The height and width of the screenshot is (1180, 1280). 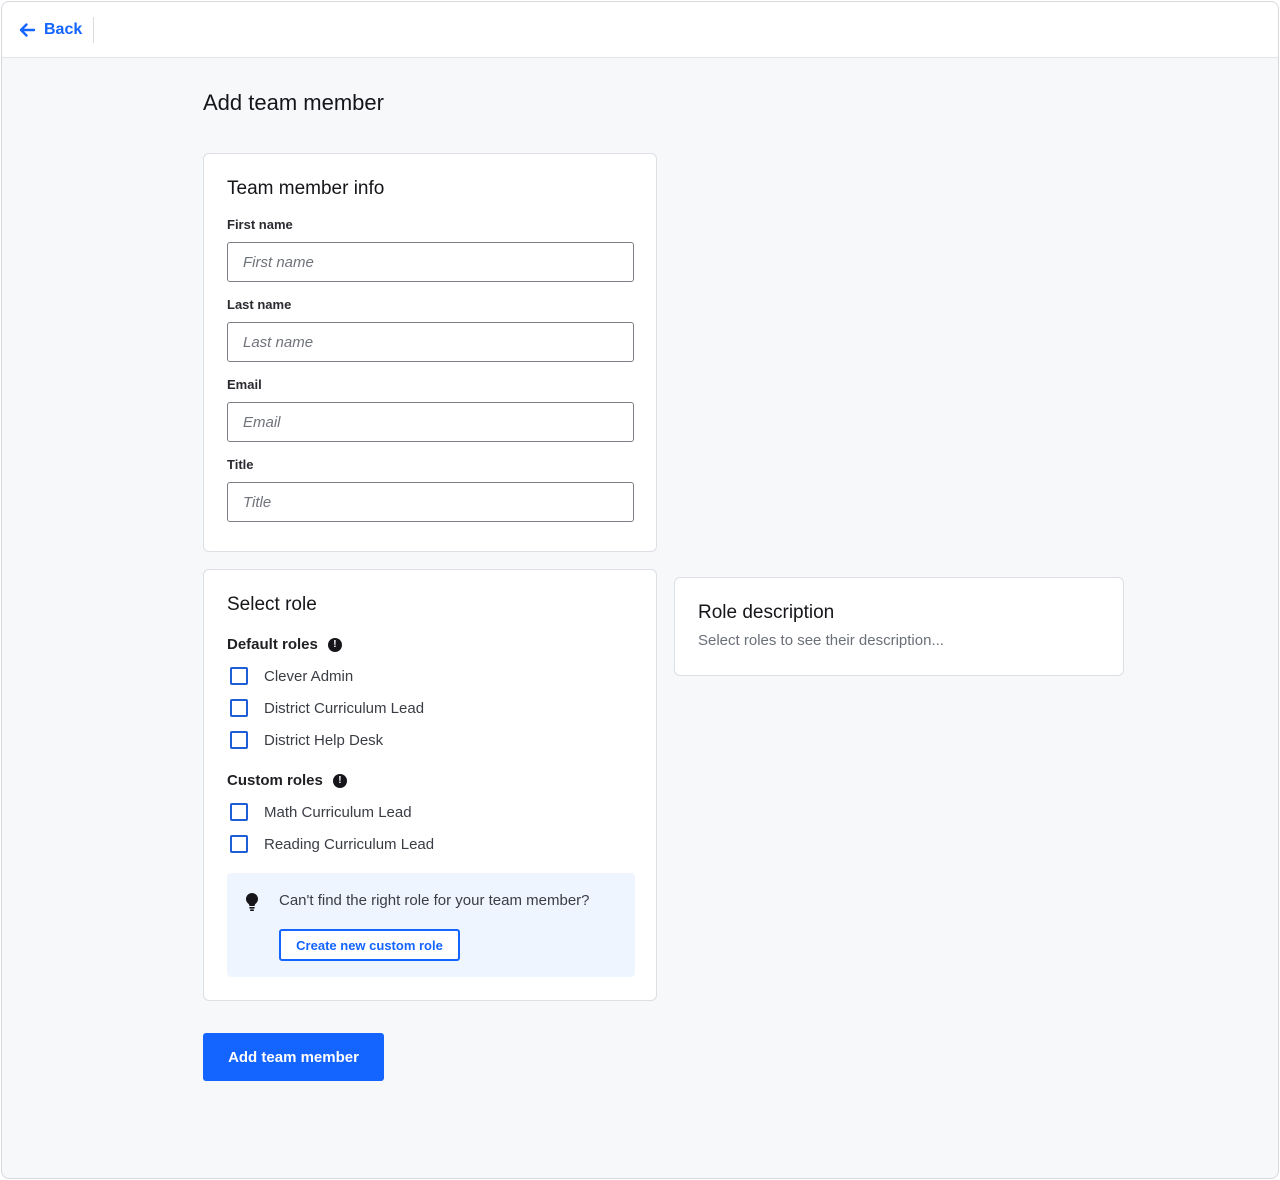 I want to click on role-description-title: Role description, so click(x=766, y=612).